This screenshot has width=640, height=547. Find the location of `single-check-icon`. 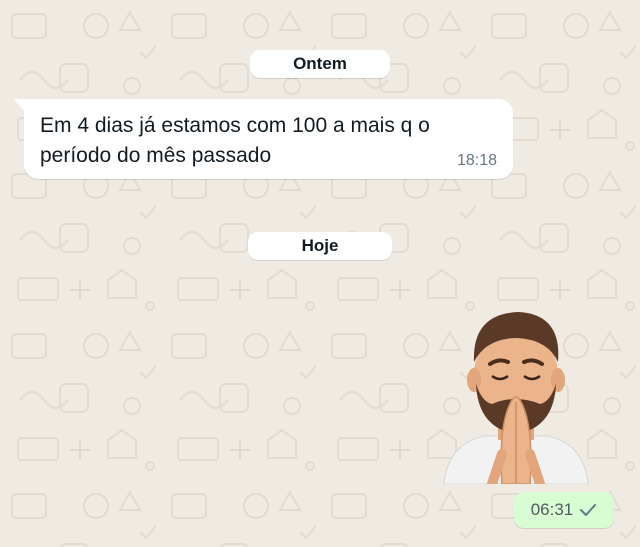

single-check-icon is located at coordinates (588, 510).